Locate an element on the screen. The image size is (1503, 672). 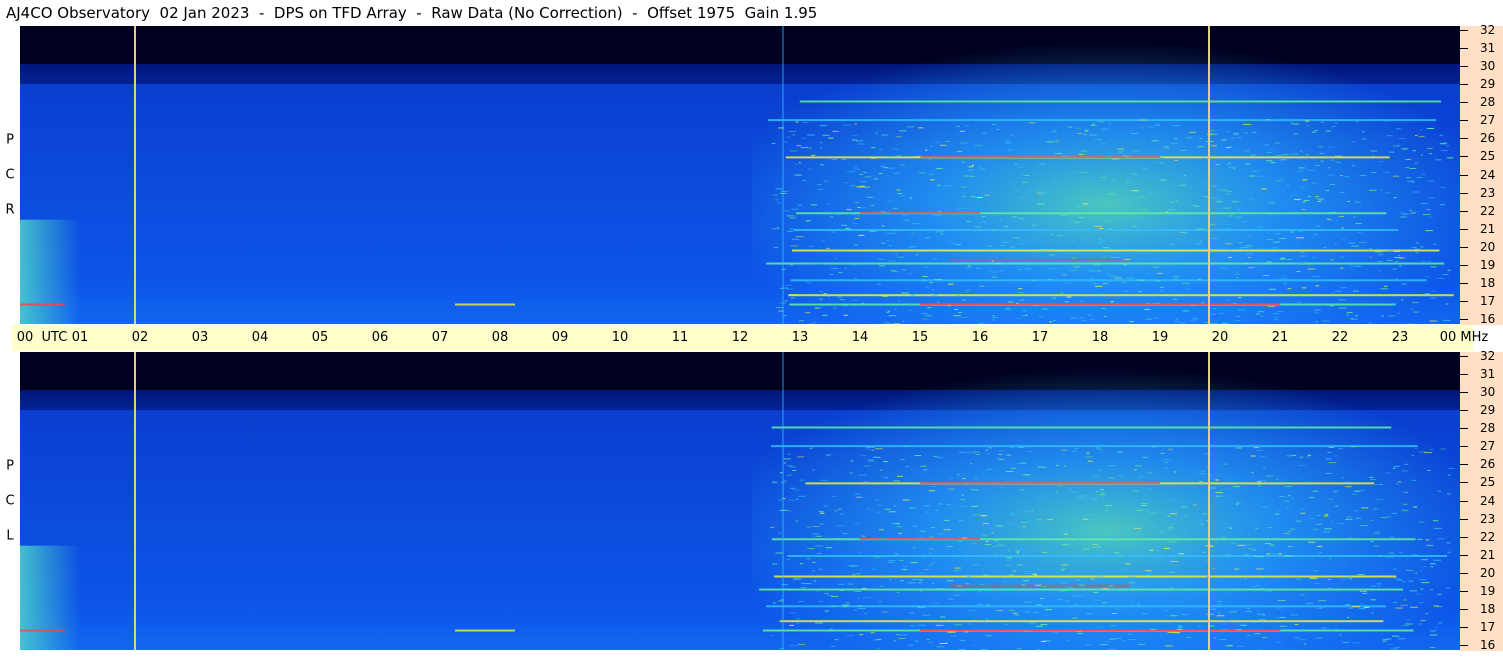
utc-tick-label: 03 is located at coordinates (200, 337).